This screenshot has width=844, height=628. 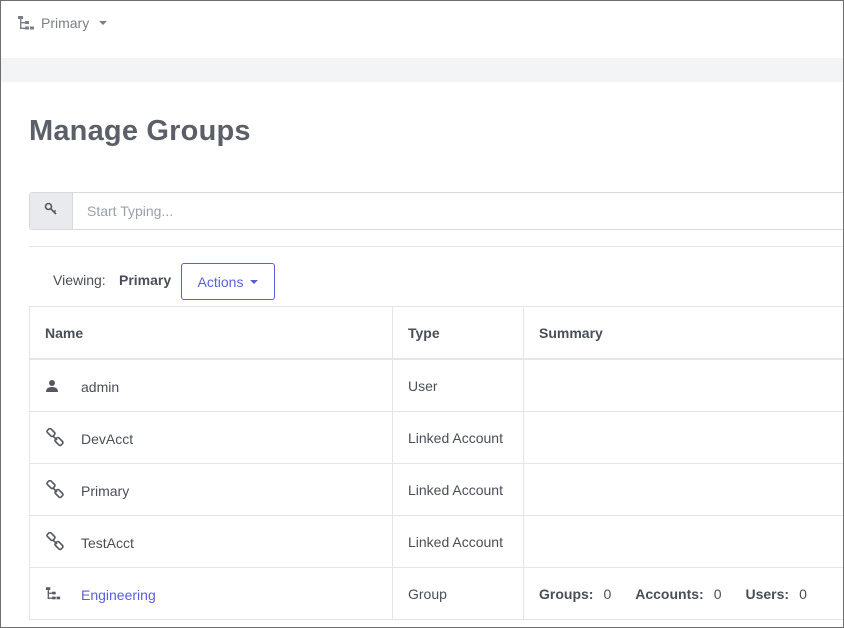 What do you see at coordinates (566, 593) in the screenshot?
I see `summary-groups-label: Groups:` at bounding box center [566, 593].